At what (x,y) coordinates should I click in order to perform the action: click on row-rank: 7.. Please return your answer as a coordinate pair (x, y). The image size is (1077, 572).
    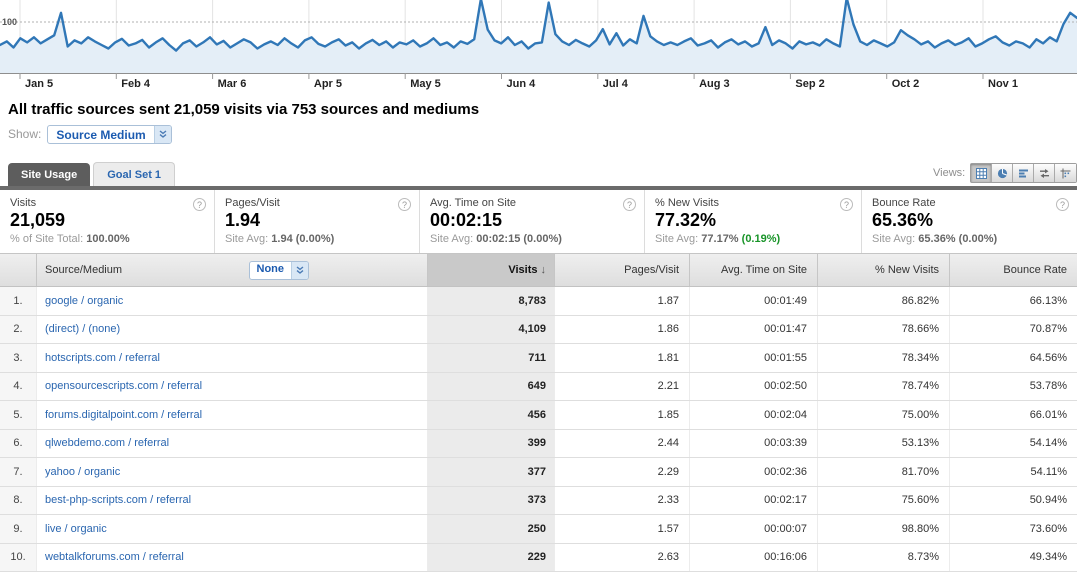
    Looking at the image, I should click on (18, 472).